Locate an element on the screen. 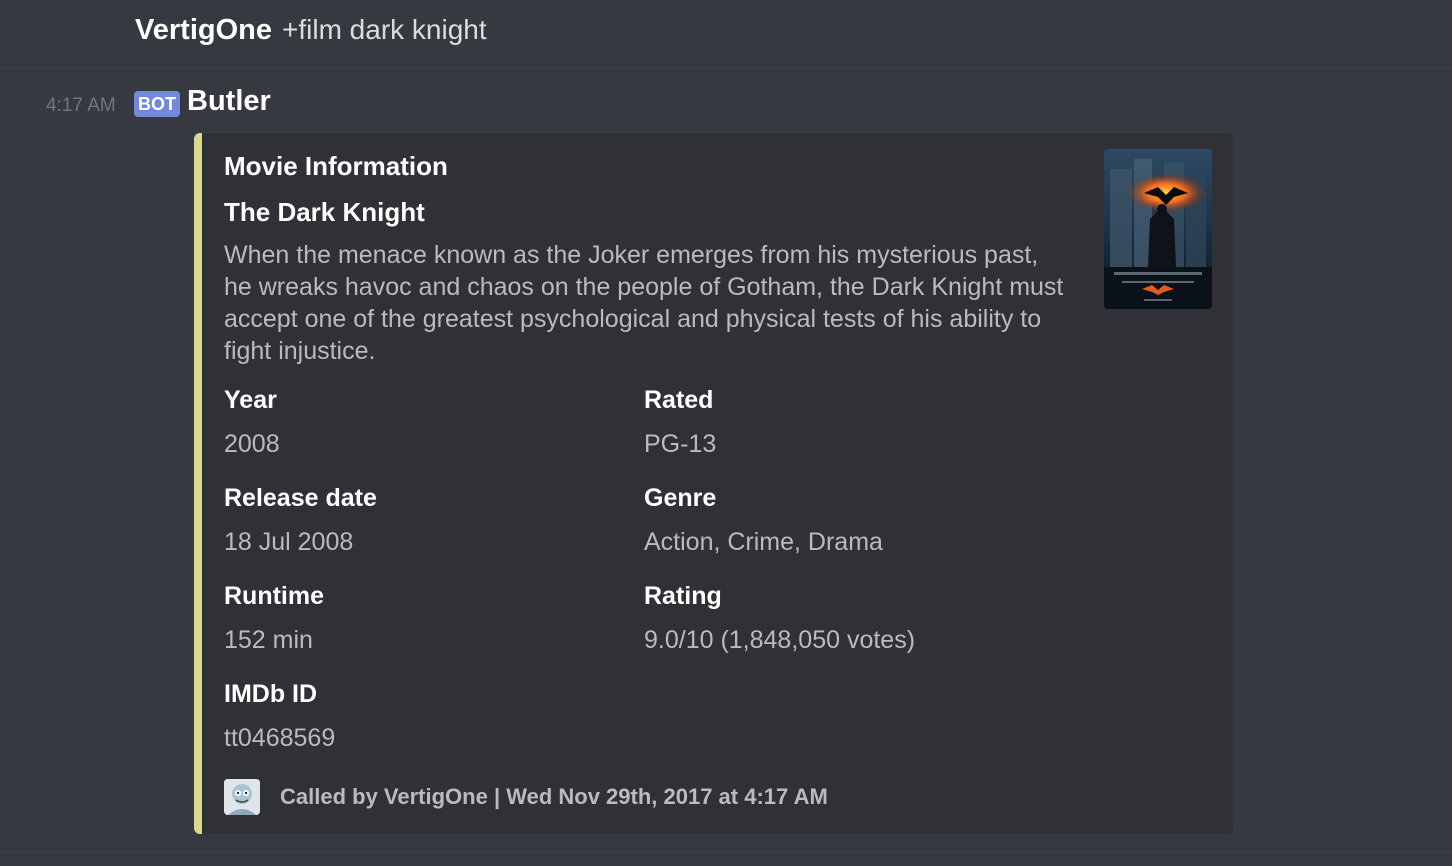 The height and width of the screenshot is (866, 1452). previous-message: VertigOne +film dark knight is located at coordinates (726, 34).